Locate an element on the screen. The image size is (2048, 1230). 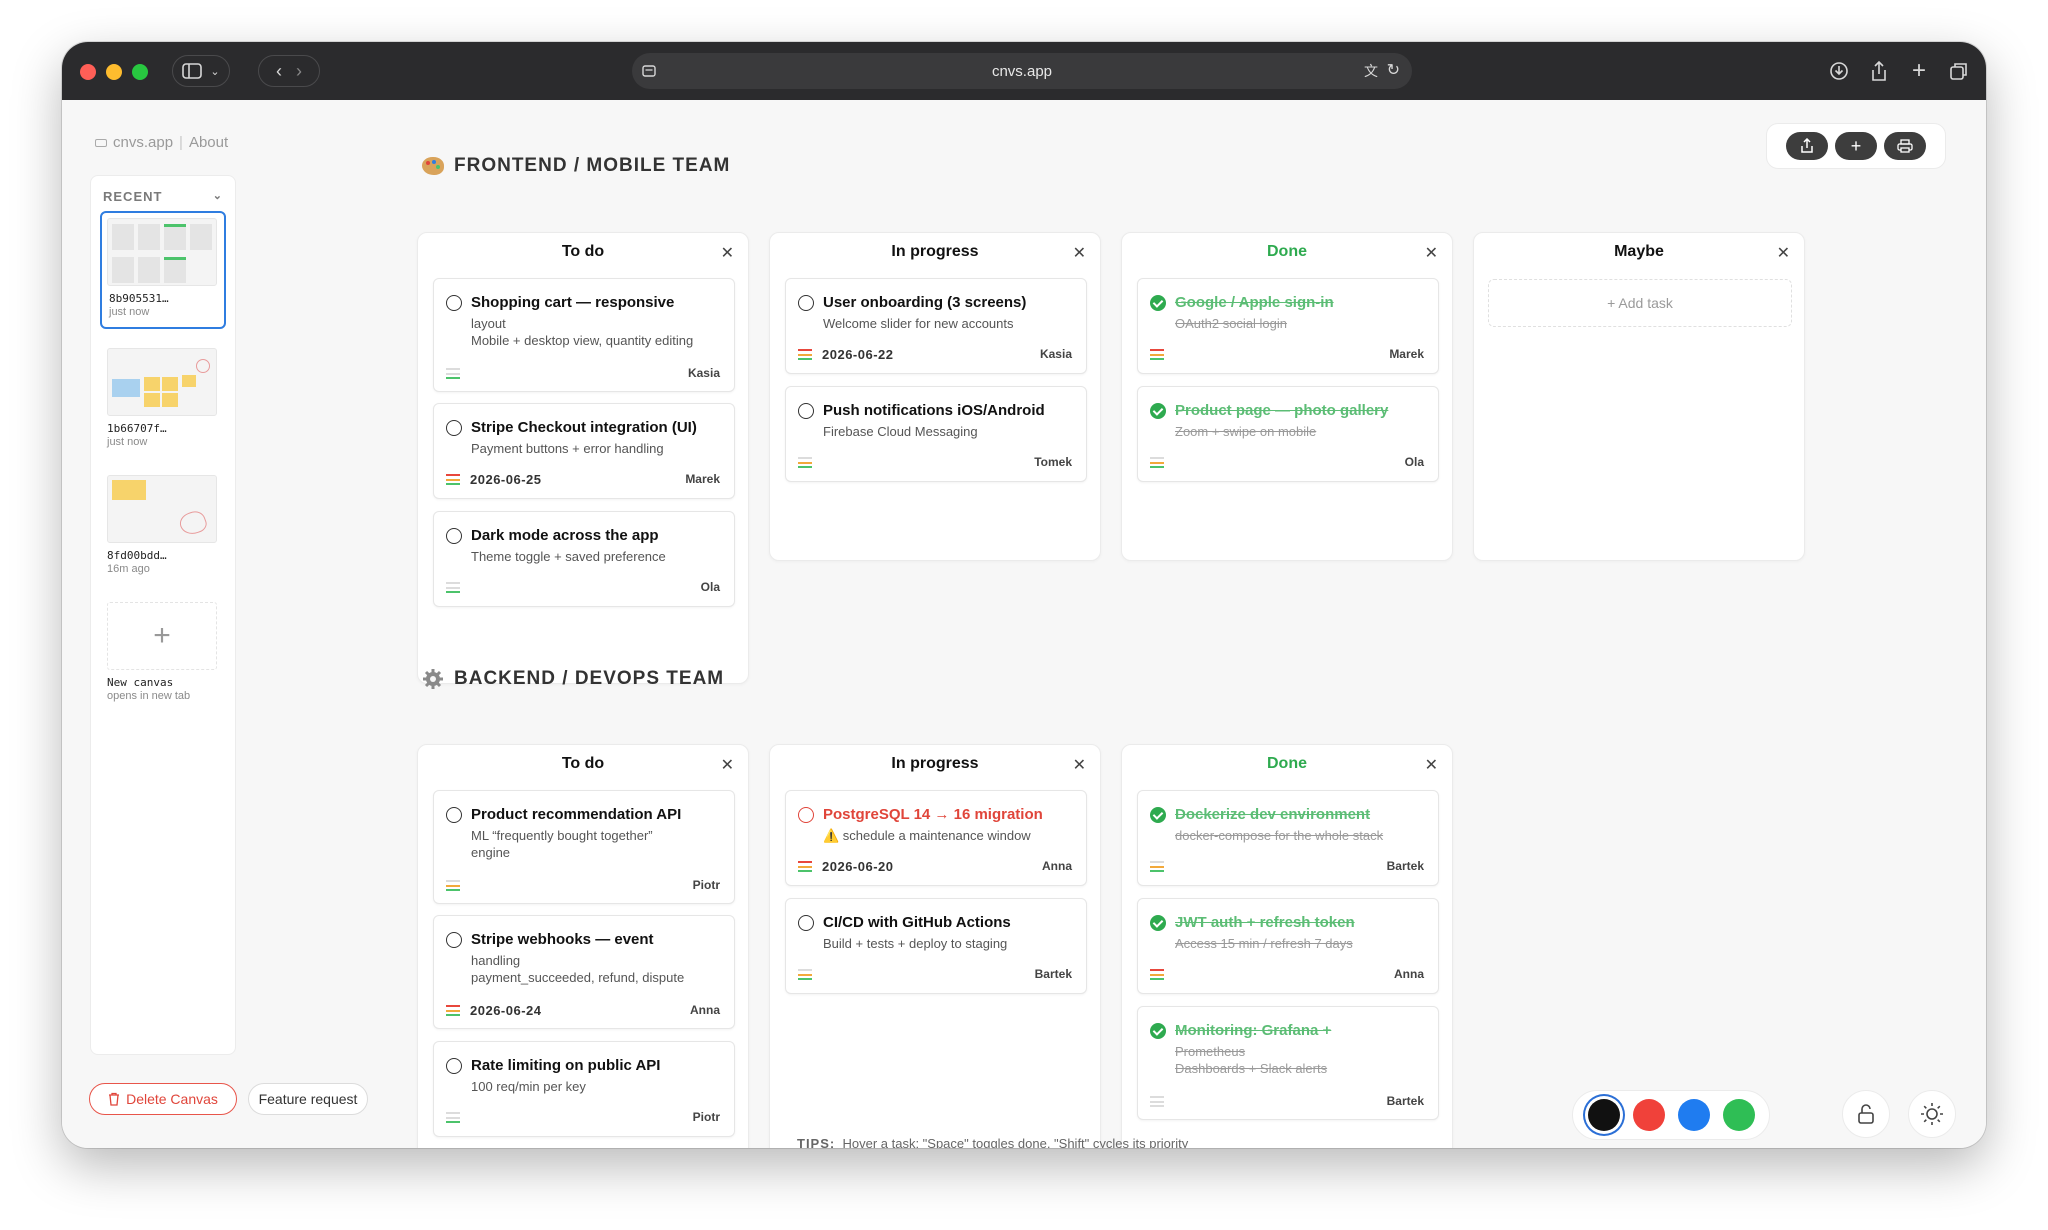
forward-icon: › is located at coordinates (299, 71).